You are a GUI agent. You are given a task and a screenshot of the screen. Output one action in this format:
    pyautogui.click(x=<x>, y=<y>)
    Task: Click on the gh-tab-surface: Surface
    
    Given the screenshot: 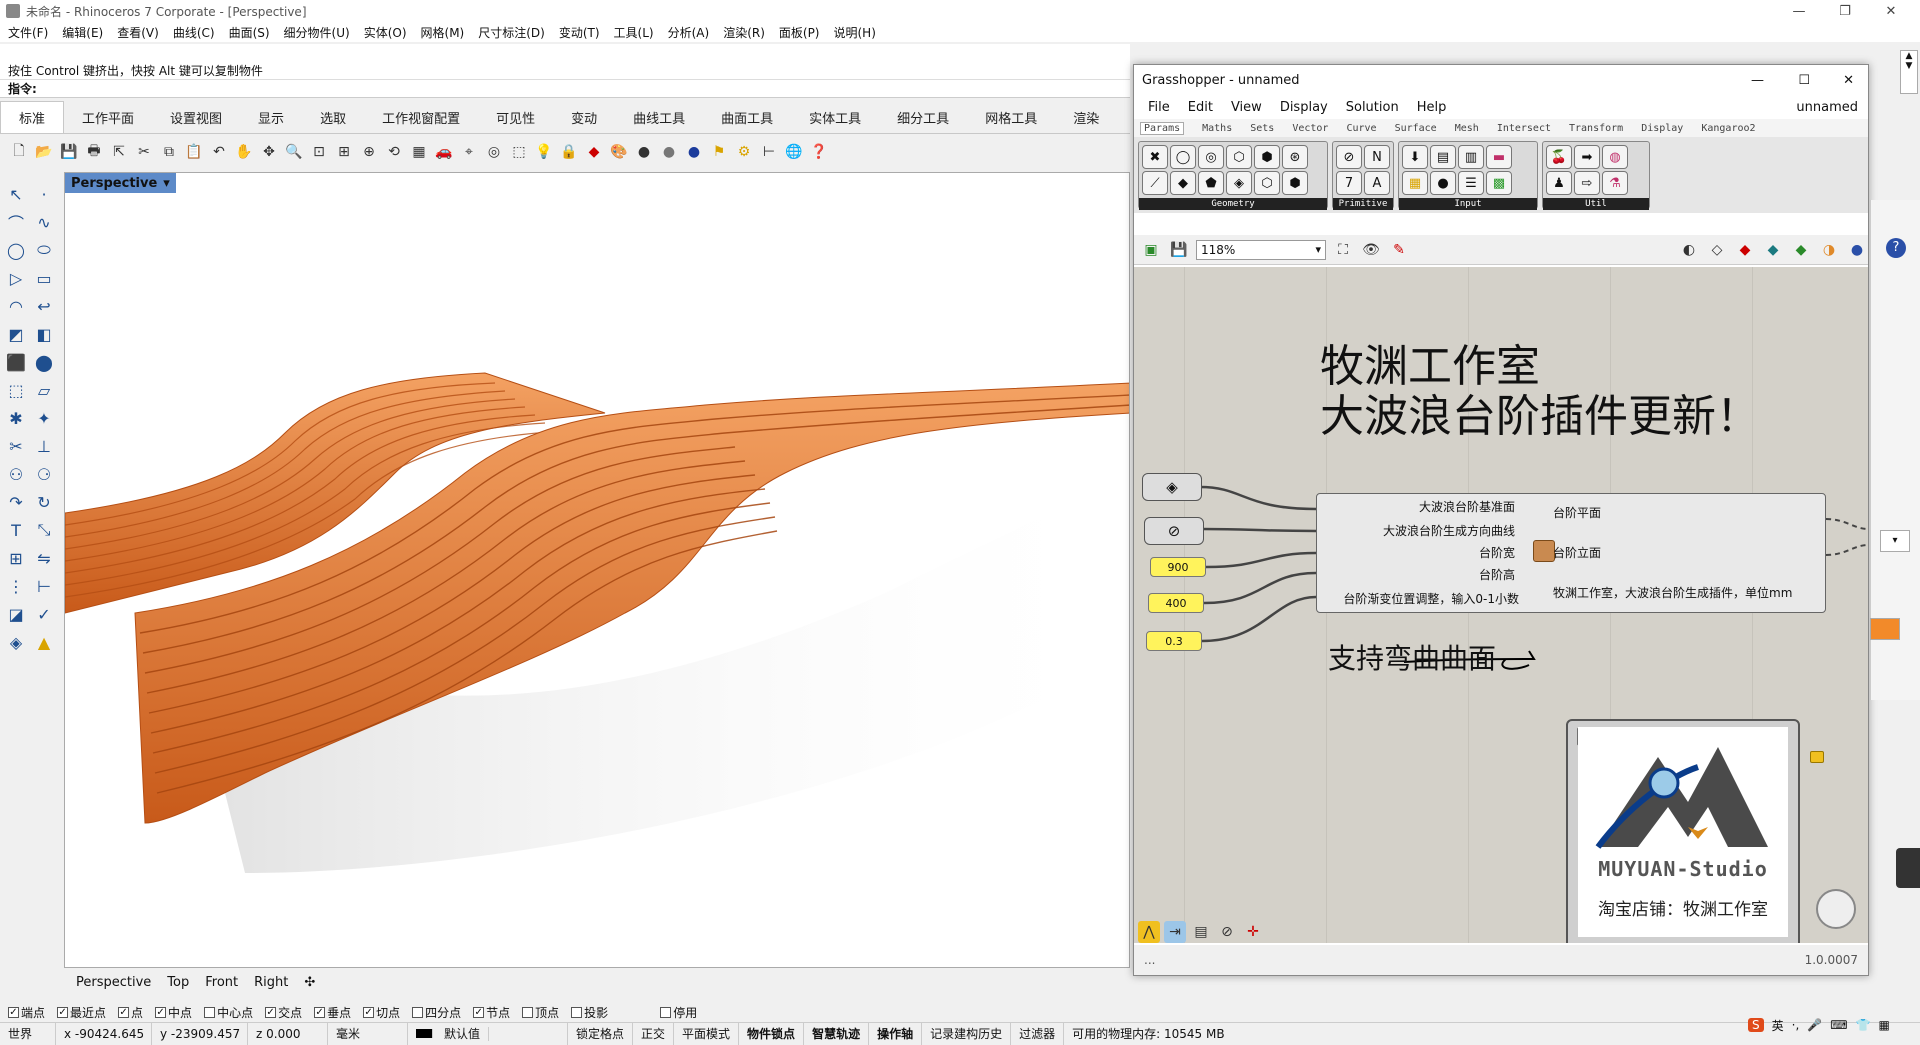 What is the action you would take?
    pyautogui.click(x=1416, y=128)
    